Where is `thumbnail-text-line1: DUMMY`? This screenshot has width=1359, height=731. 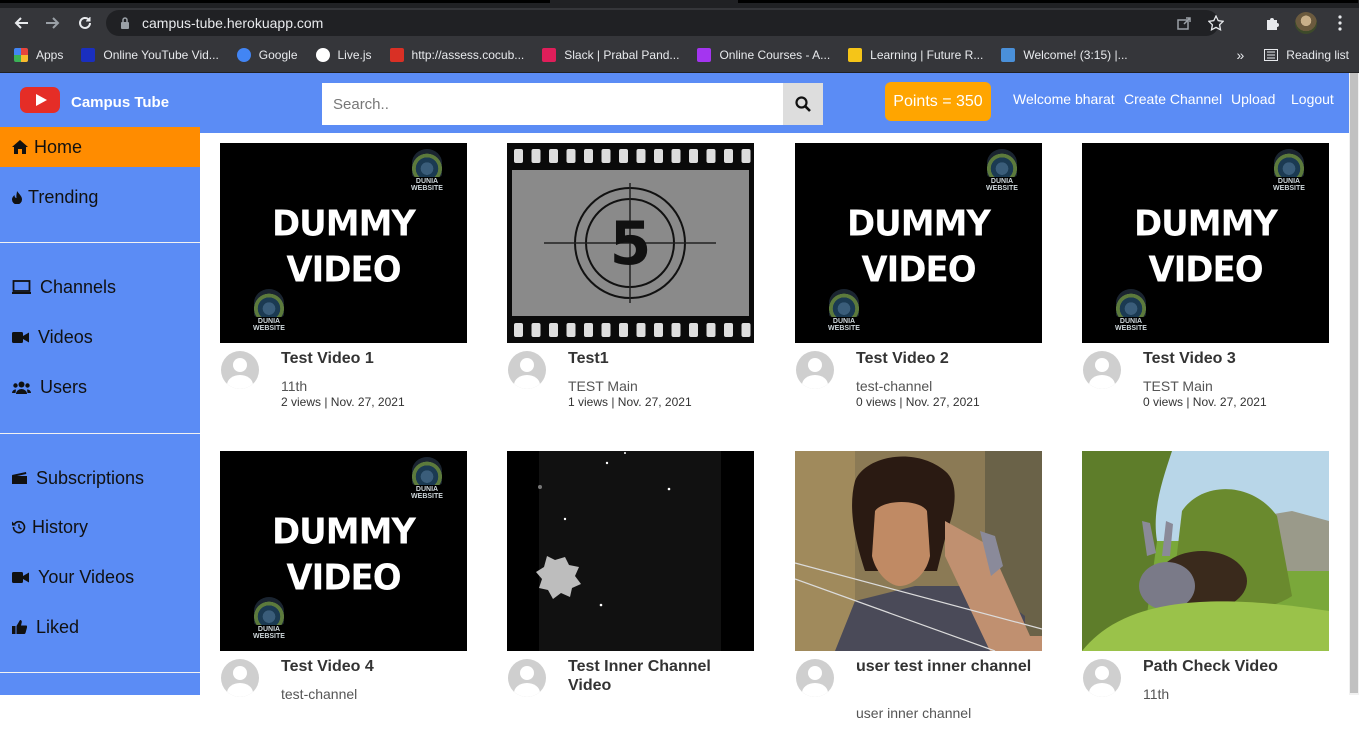
thumbnail-text-line1: DUMMY is located at coordinates (1205, 224).